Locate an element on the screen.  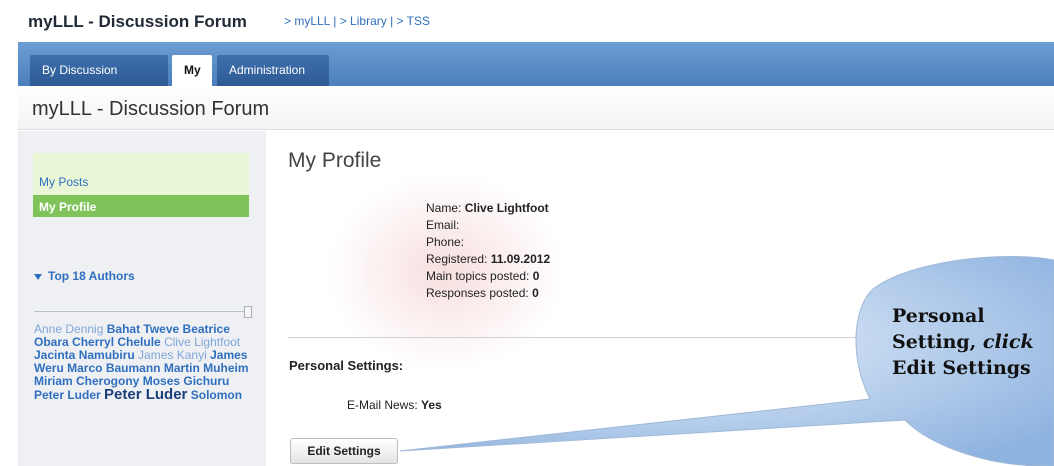
author-link: Anne Dennig is located at coordinates (68, 329).